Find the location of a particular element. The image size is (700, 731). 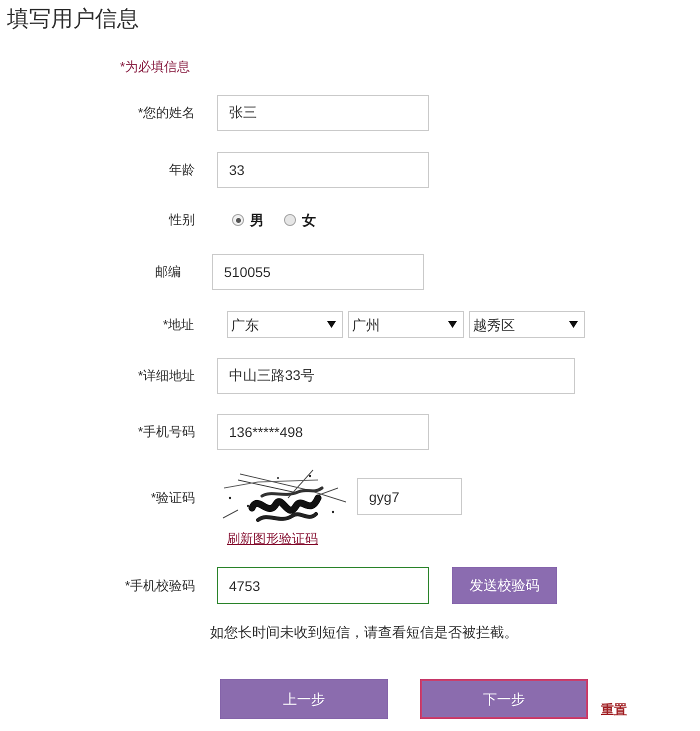

refresh-captcha-link: 刷新图形验证码 is located at coordinates (272, 539).